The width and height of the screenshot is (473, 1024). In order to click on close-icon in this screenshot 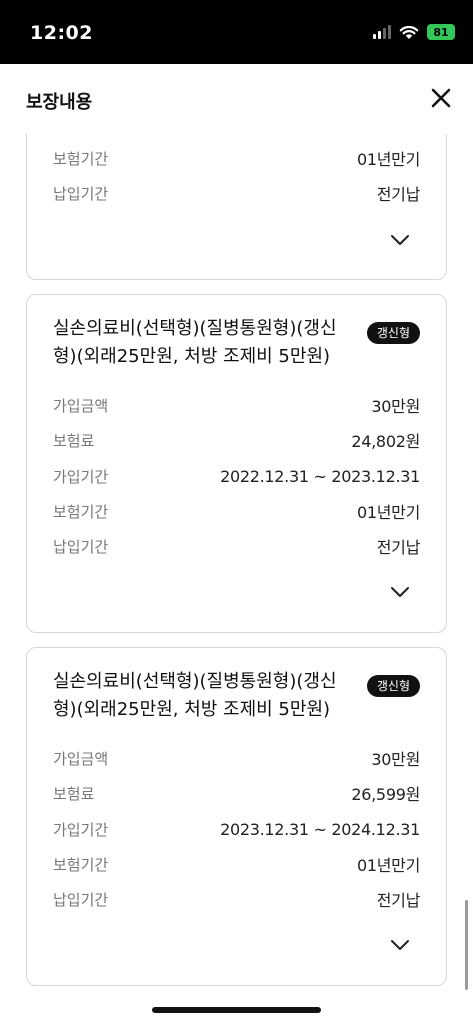, I will do `click(441, 98)`.